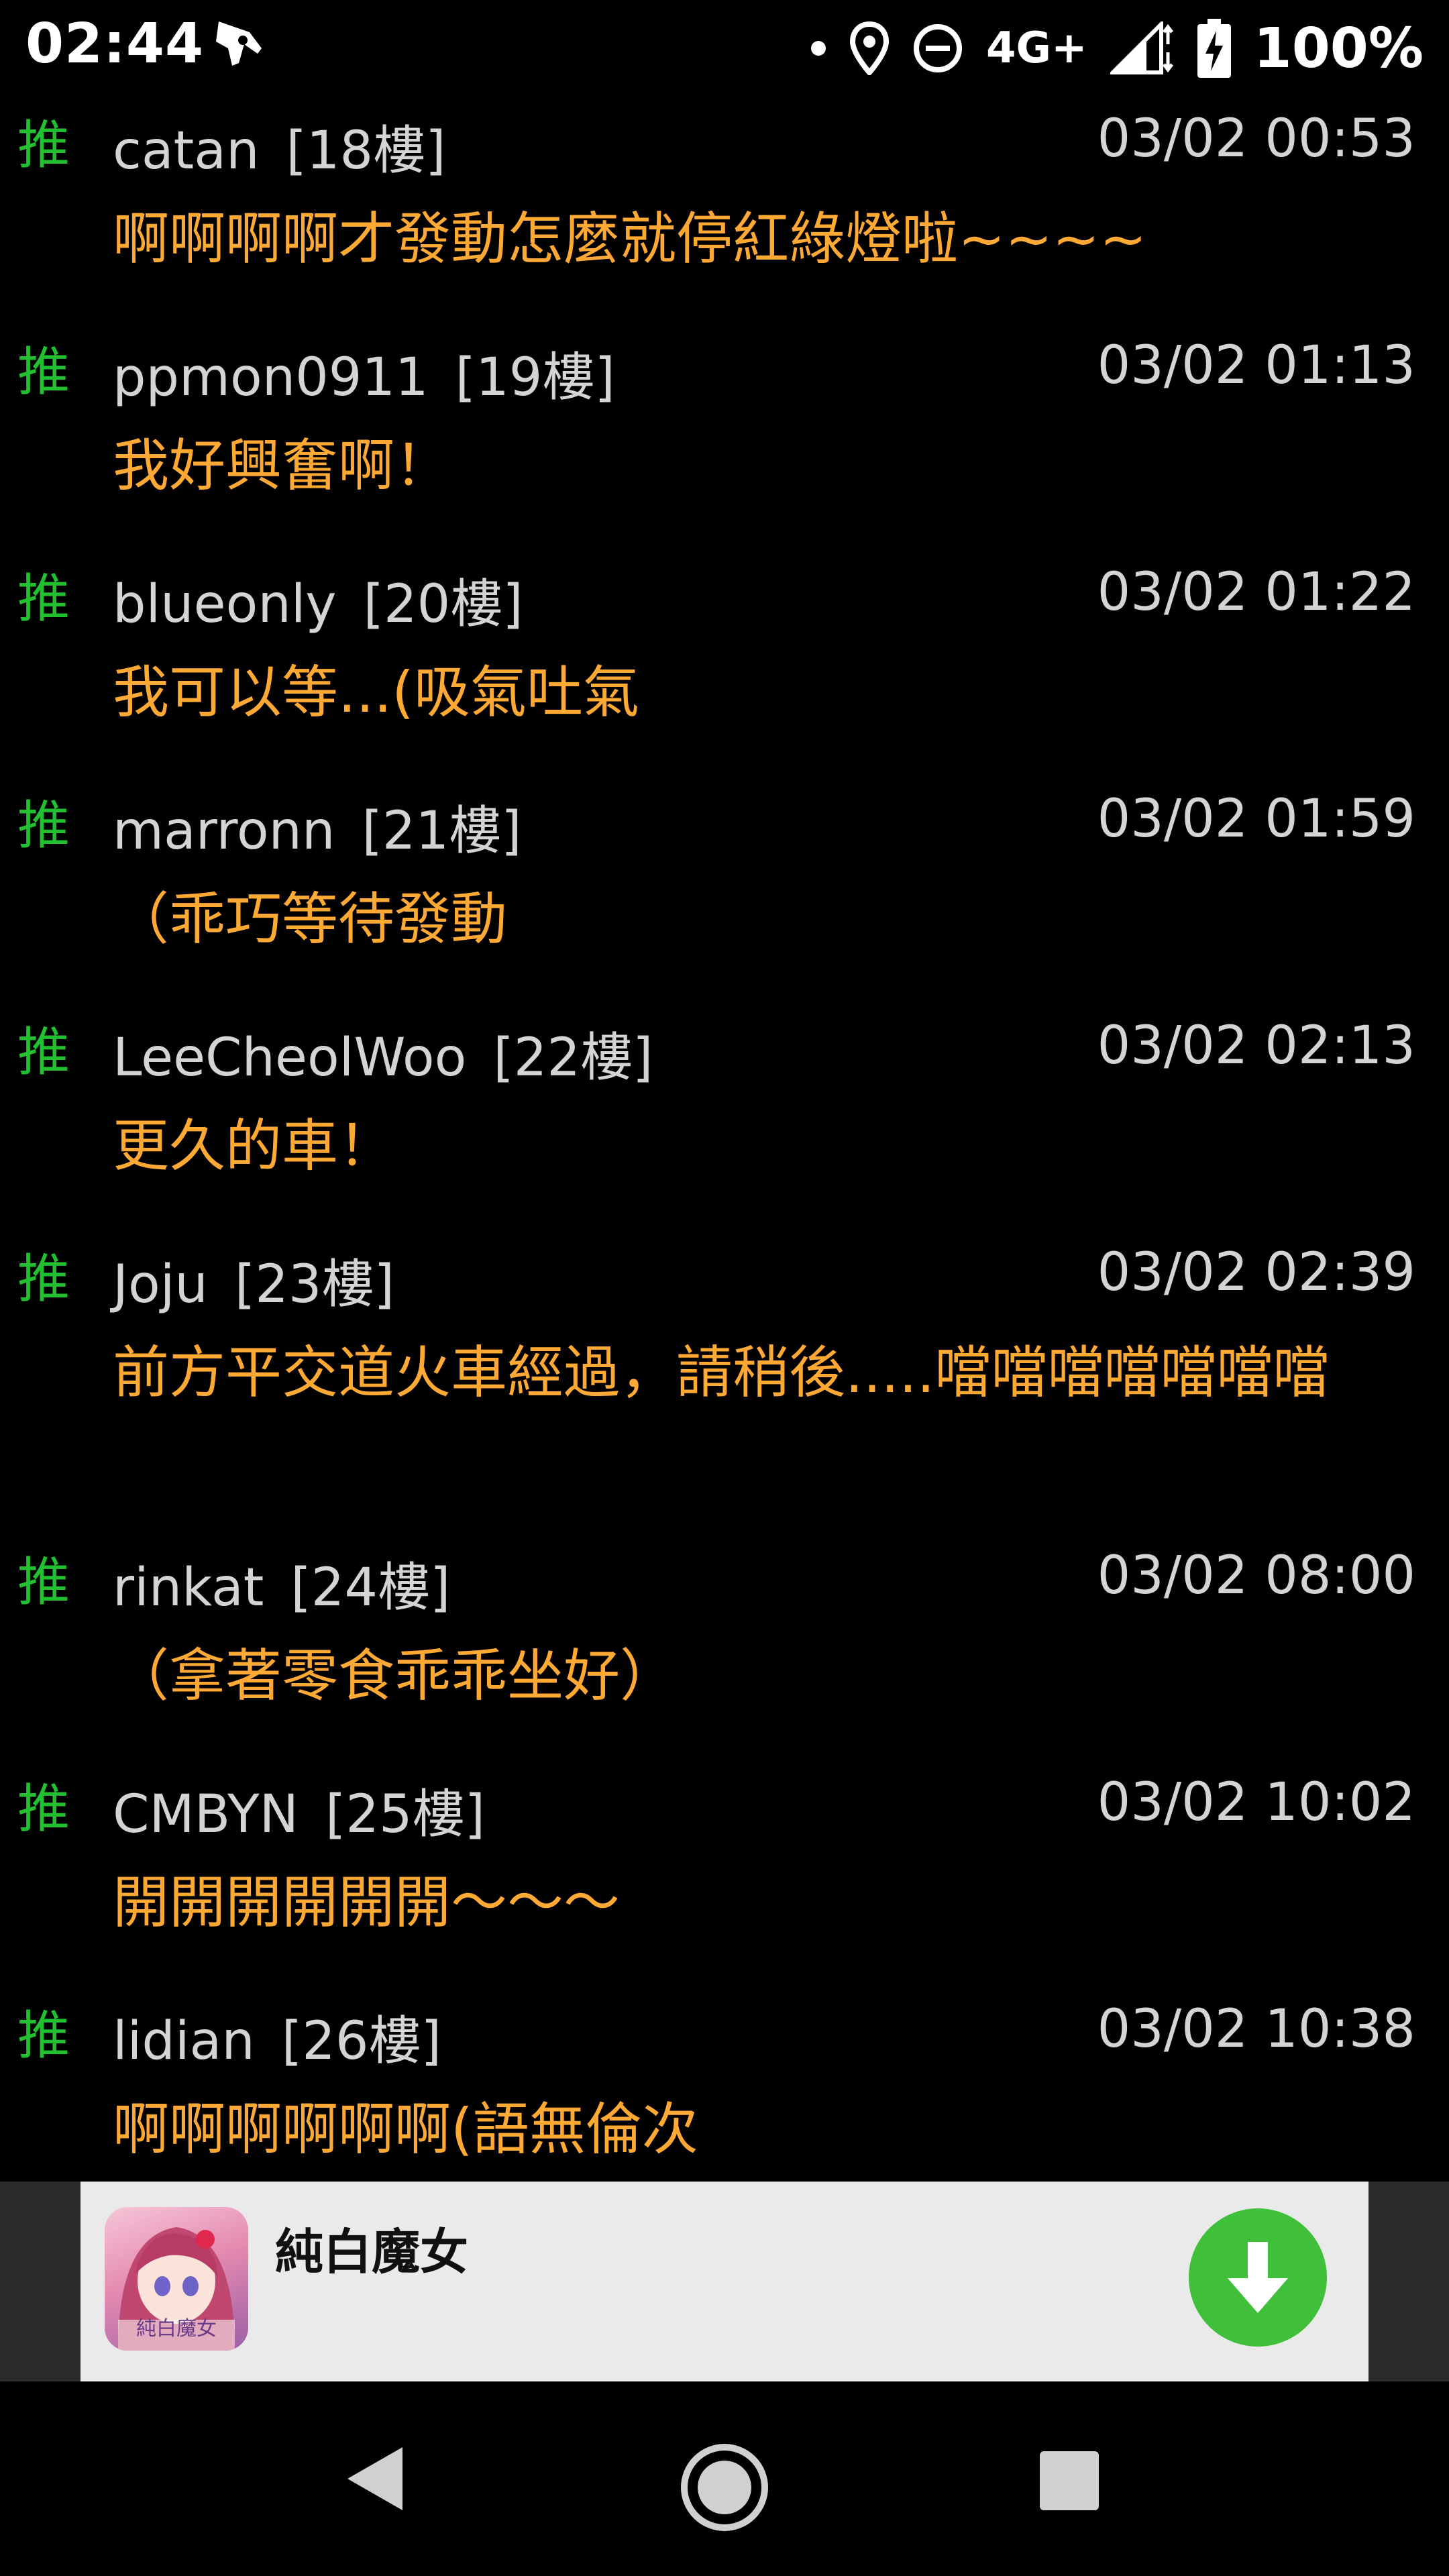 This screenshot has height=2576, width=1449. Describe the element at coordinates (573, 1058) in the screenshot. I see `floor-number: [22樓]` at that location.